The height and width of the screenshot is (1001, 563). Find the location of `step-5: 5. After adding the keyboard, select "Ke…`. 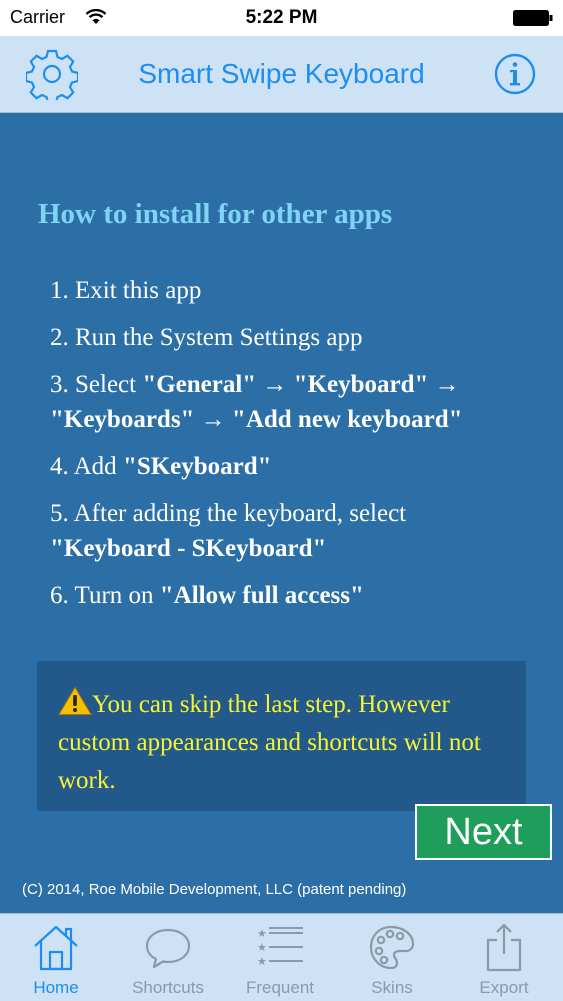

step-5: 5. After adding the keyboard, select "Ke… is located at coordinates (290, 531).